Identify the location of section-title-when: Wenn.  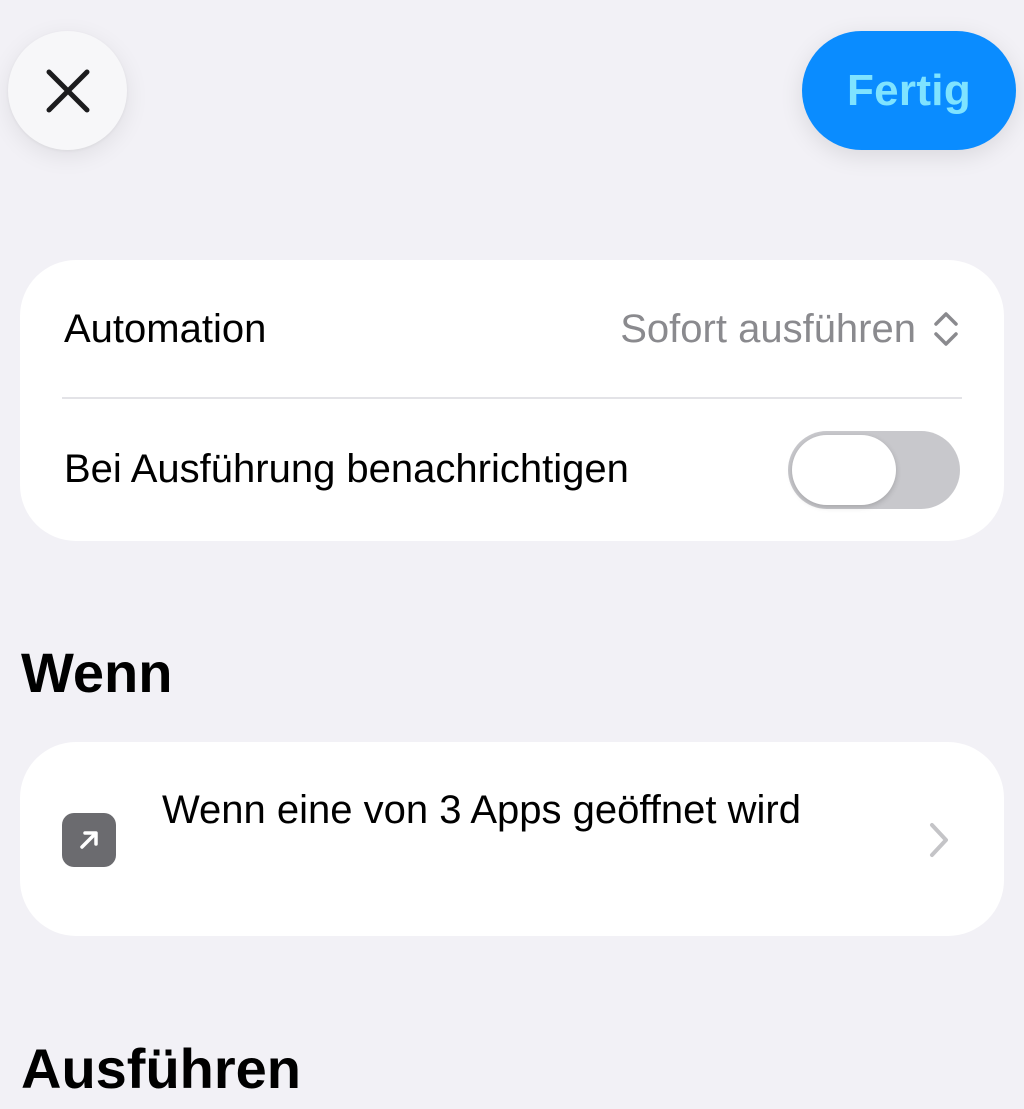
(97, 672).